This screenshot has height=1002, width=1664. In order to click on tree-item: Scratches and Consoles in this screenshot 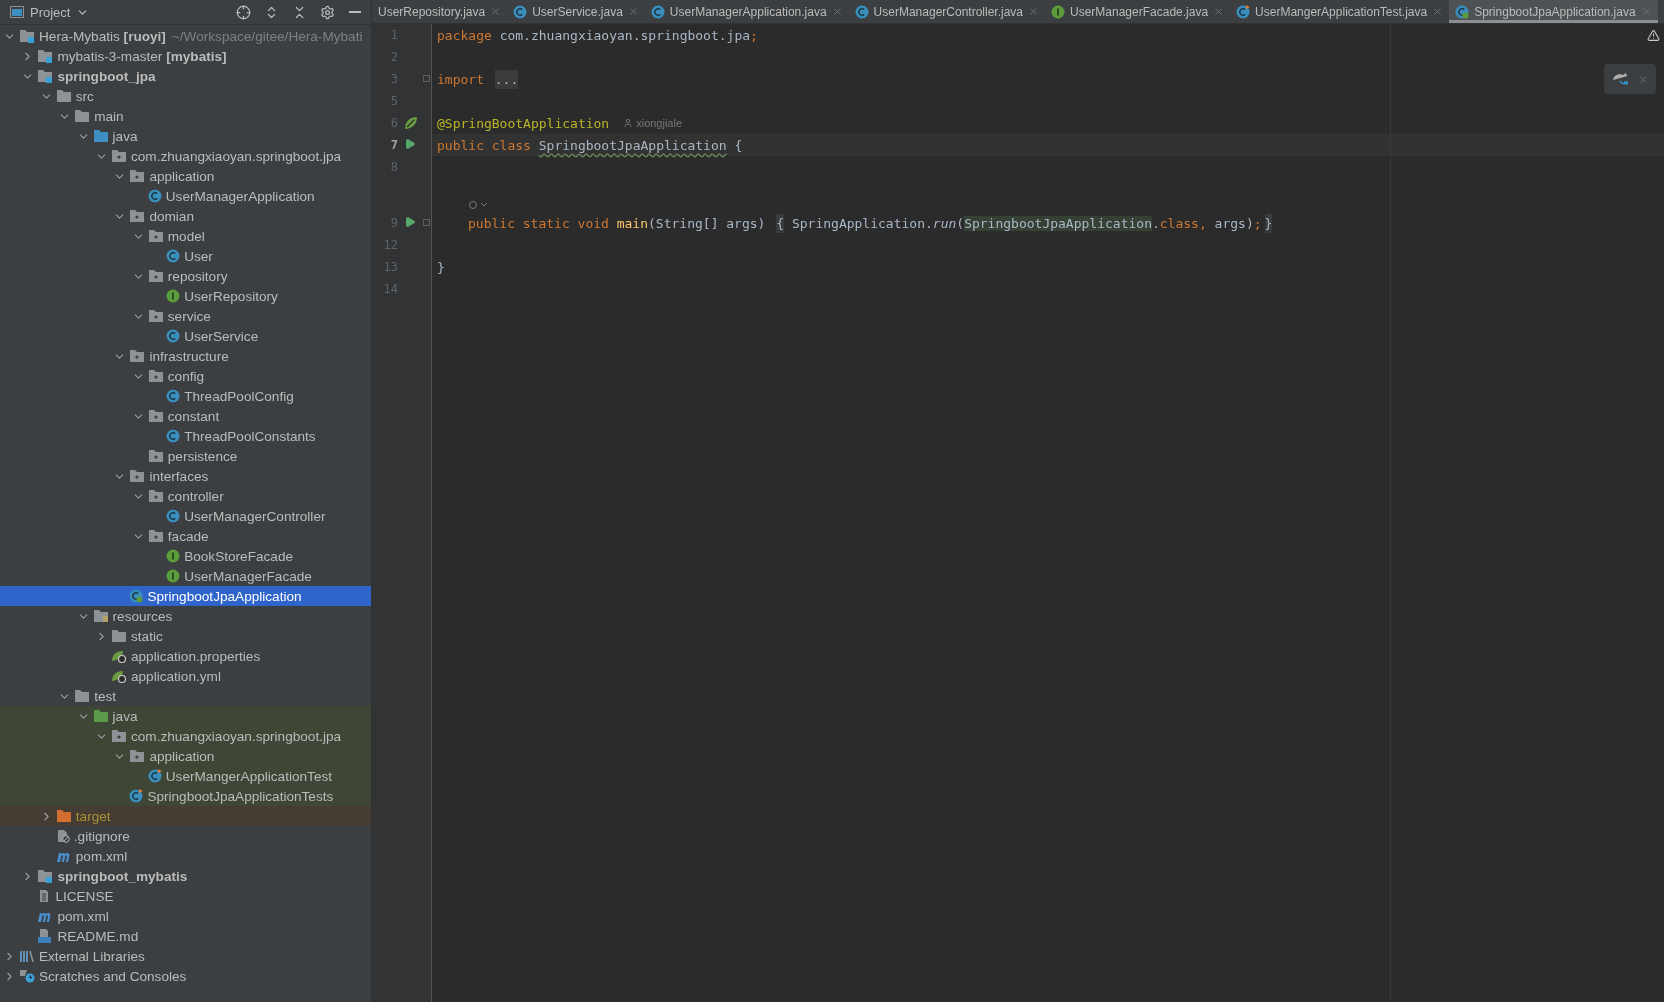, I will do `click(185, 976)`.